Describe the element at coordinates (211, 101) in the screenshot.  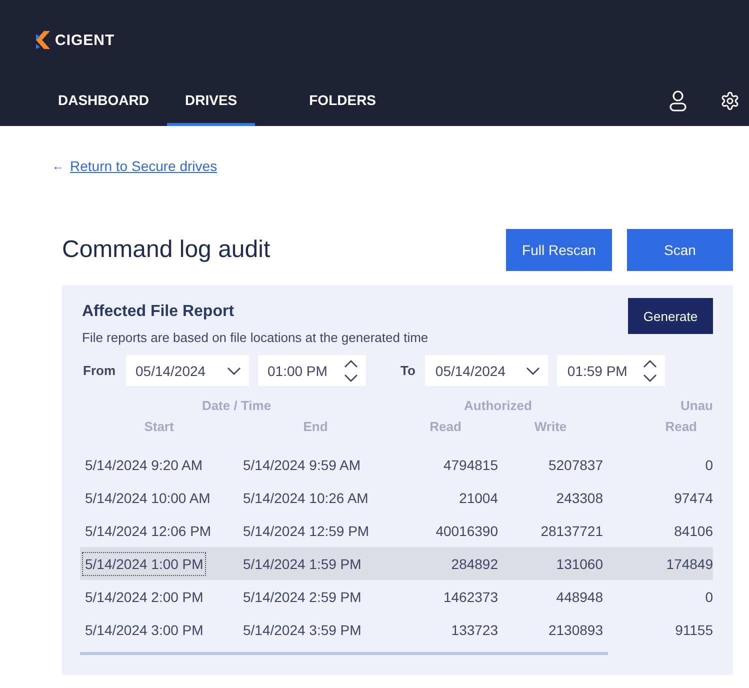
I see `nav-tab: DRIVES` at that location.